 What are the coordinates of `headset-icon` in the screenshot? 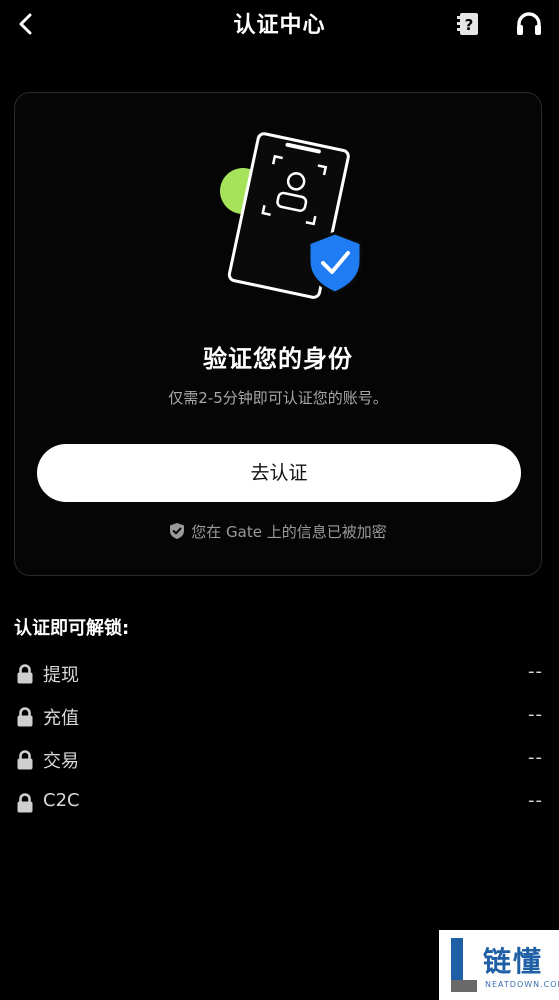 It's located at (529, 23).